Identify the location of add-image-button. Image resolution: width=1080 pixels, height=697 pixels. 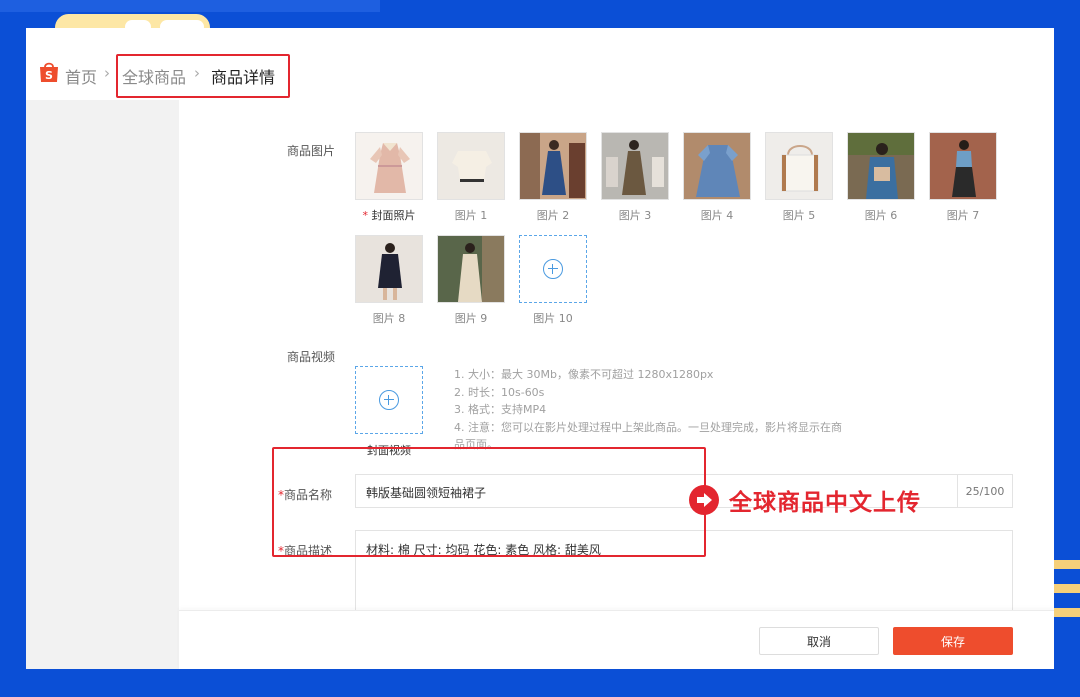
(553, 269).